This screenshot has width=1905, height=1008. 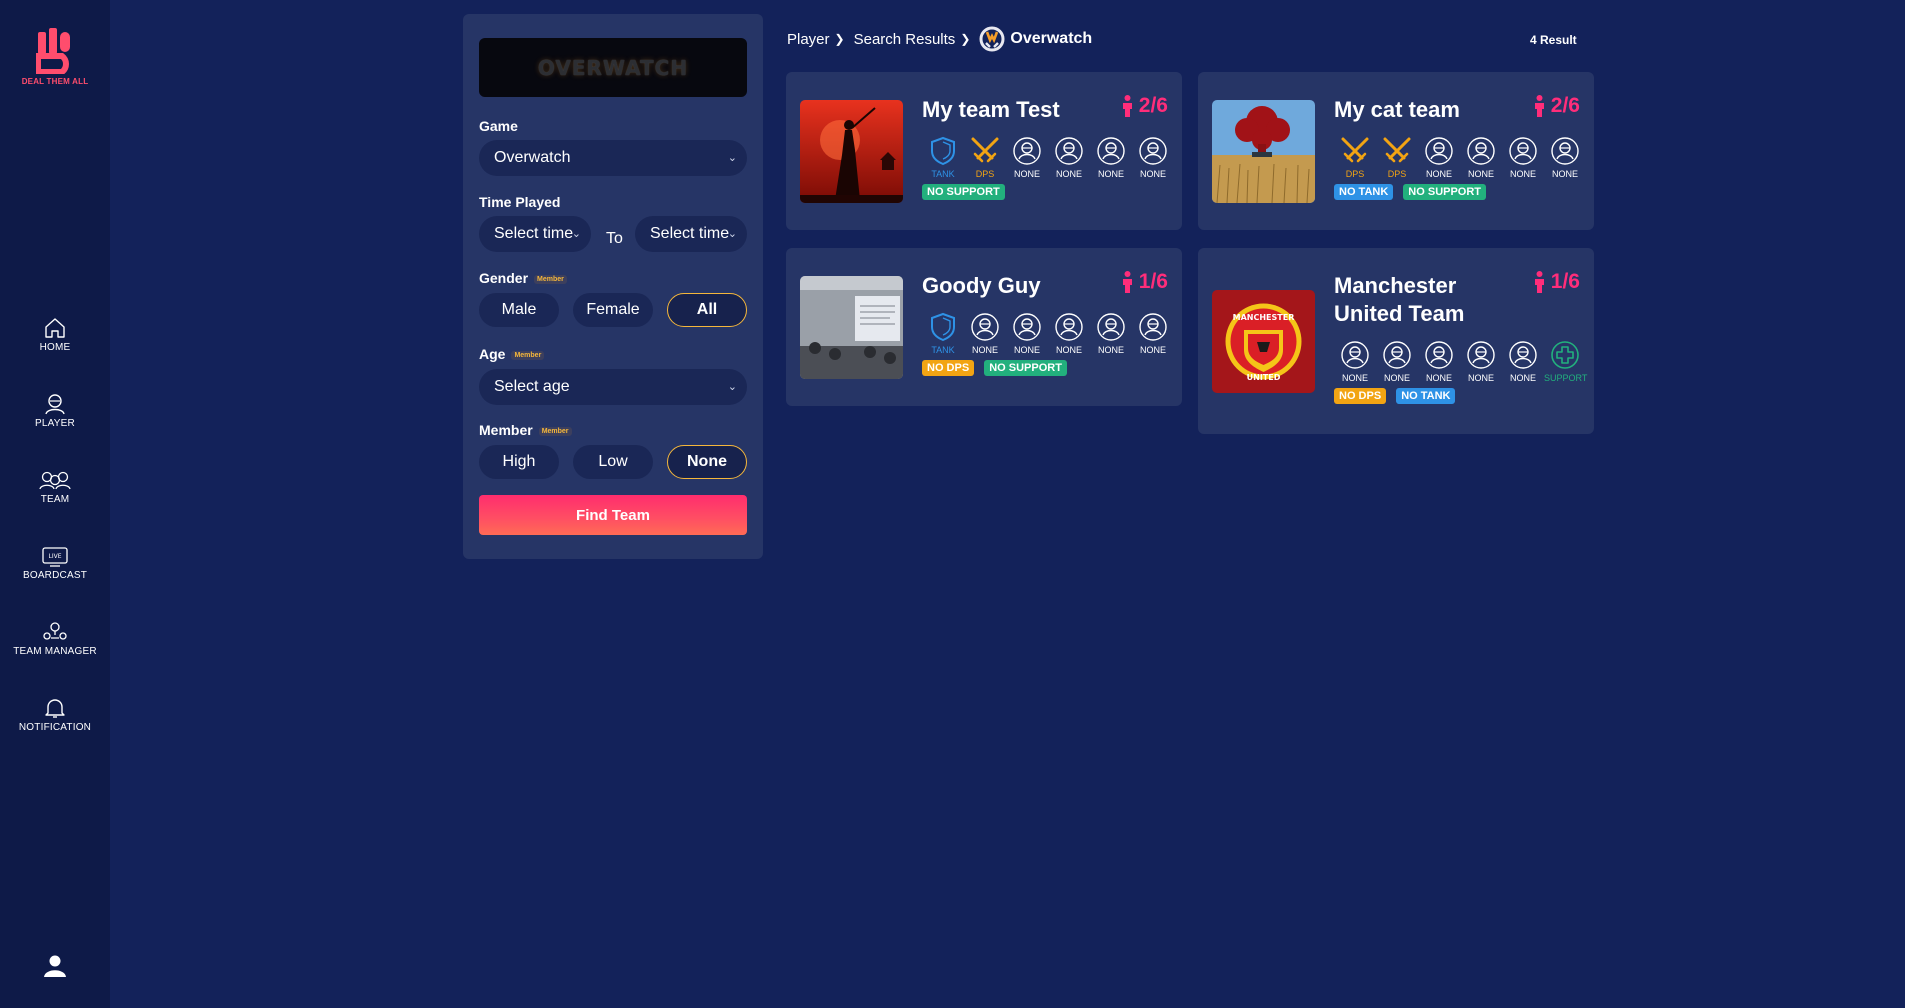 I want to click on find-team-button: Find Team, so click(x=613, y=515).